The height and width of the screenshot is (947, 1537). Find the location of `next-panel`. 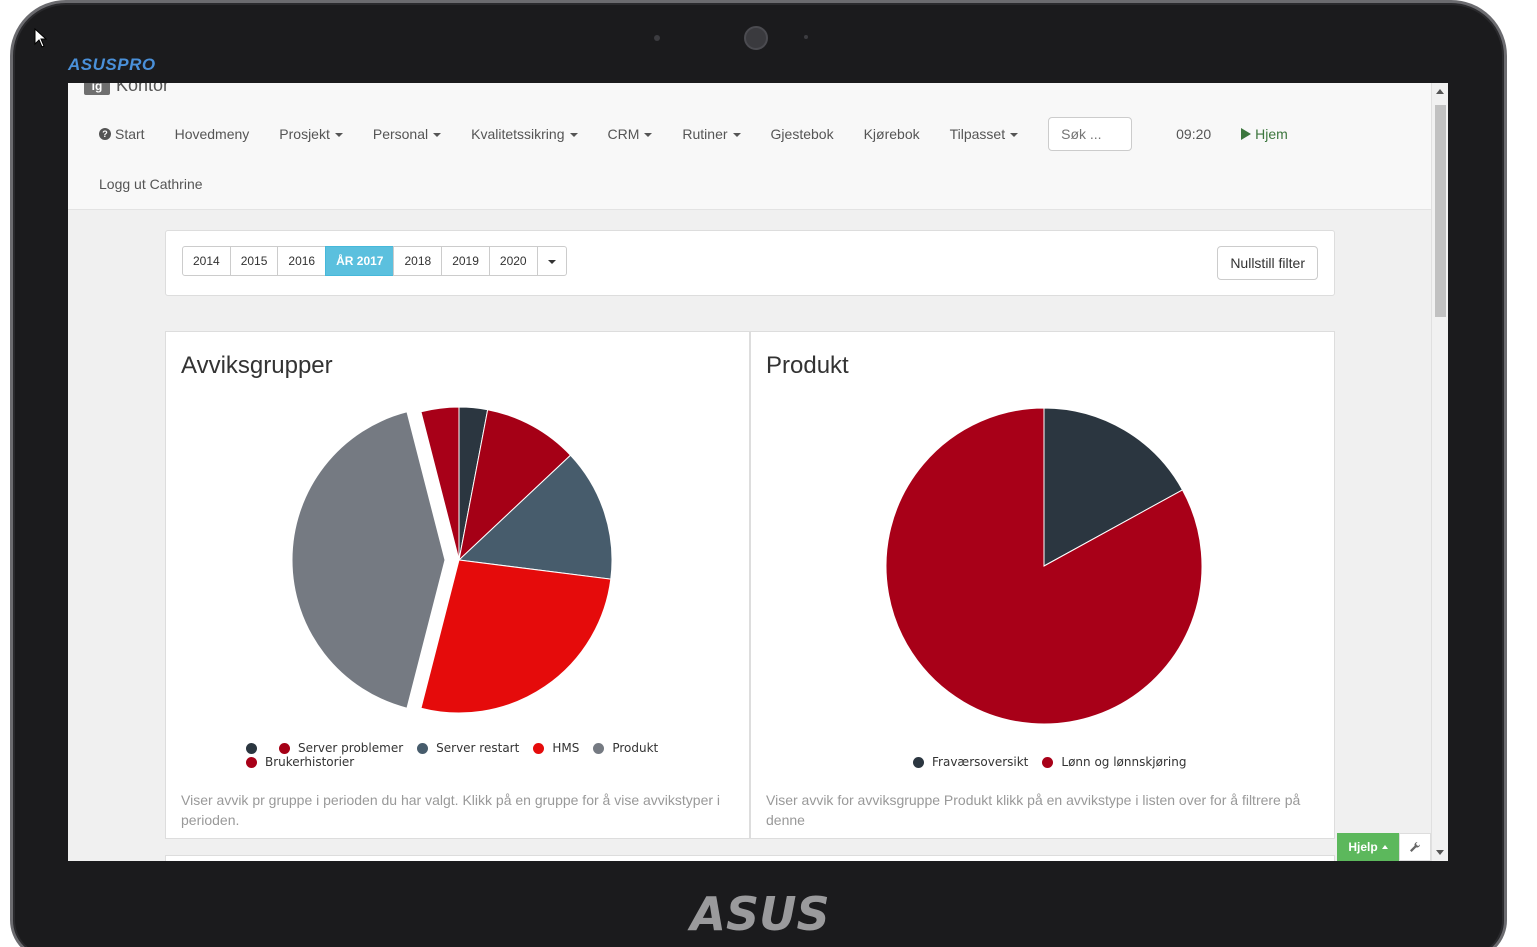

next-panel is located at coordinates (750, 858).